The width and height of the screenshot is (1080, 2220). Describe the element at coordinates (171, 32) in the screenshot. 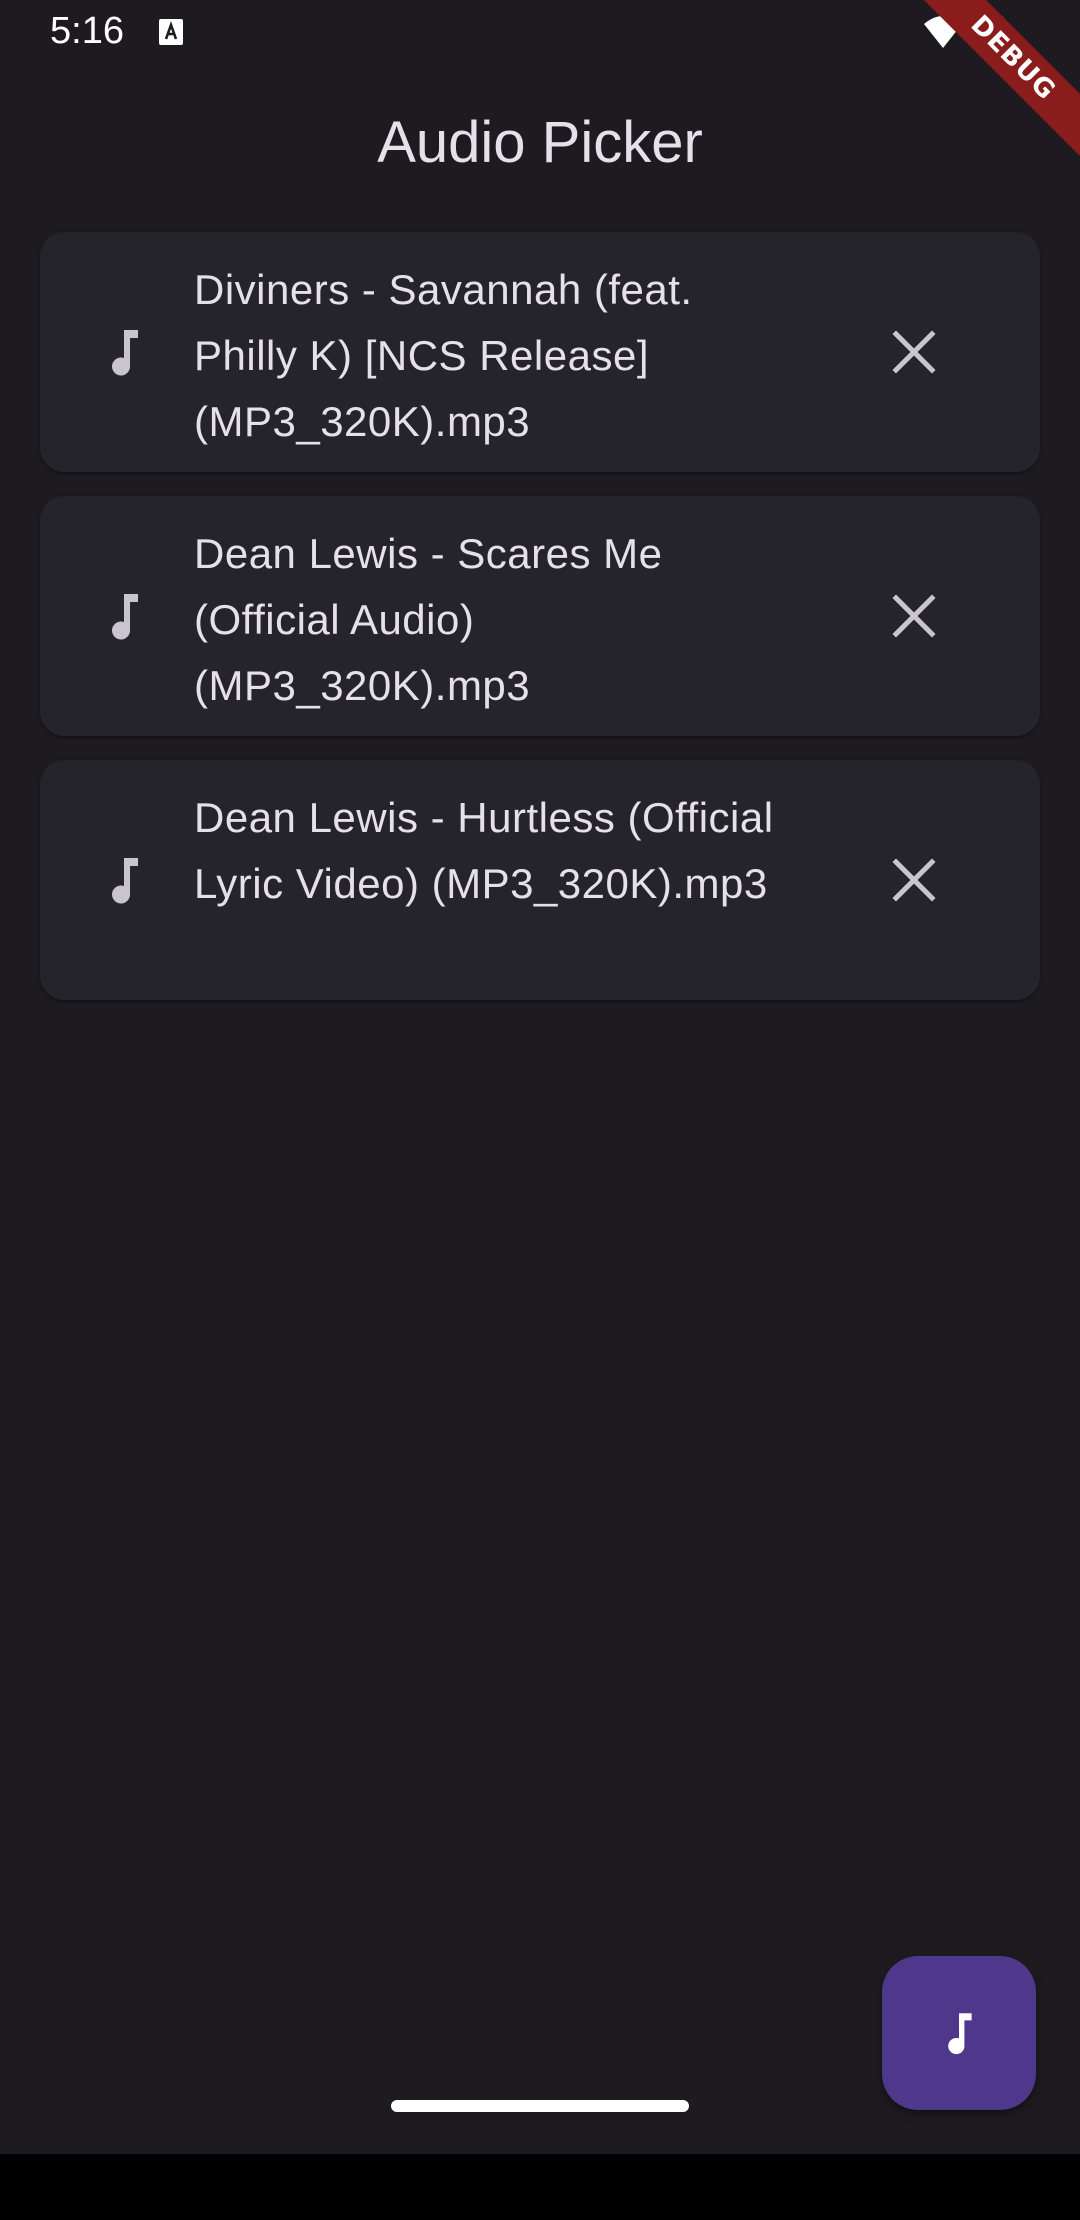

I see `notification-a-icon` at that location.